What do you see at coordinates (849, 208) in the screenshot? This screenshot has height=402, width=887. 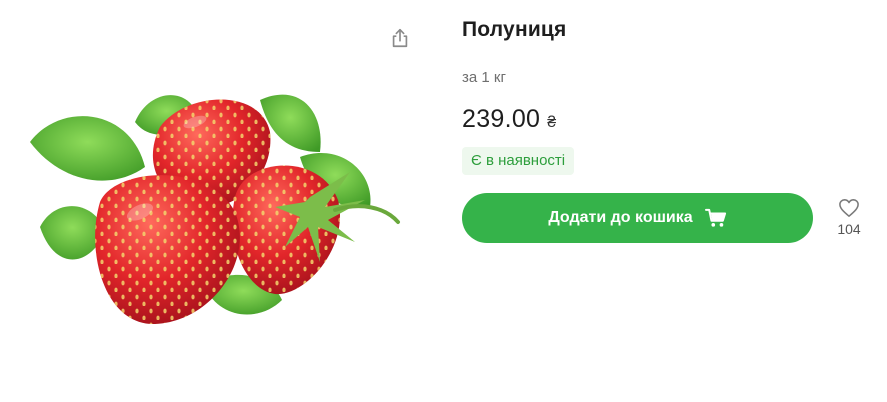 I see `heart-icon` at bounding box center [849, 208].